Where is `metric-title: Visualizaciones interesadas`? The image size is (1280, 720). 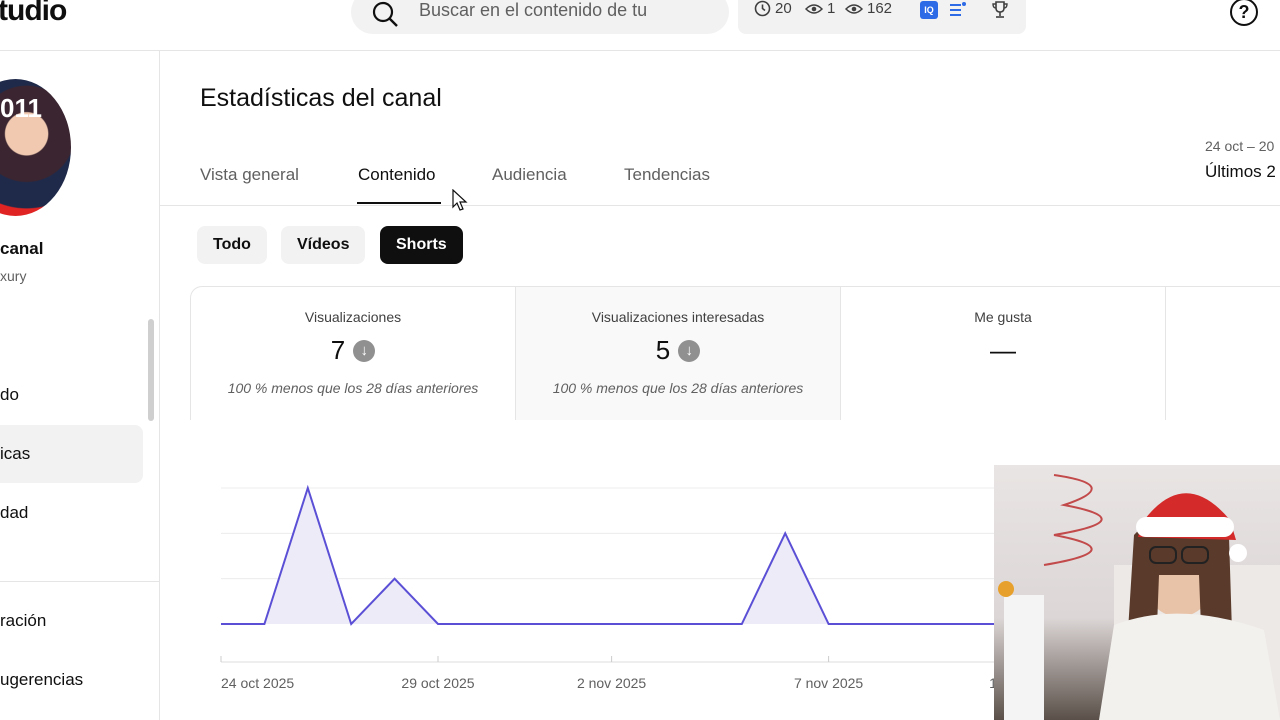 metric-title: Visualizaciones interesadas is located at coordinates (678, 317).